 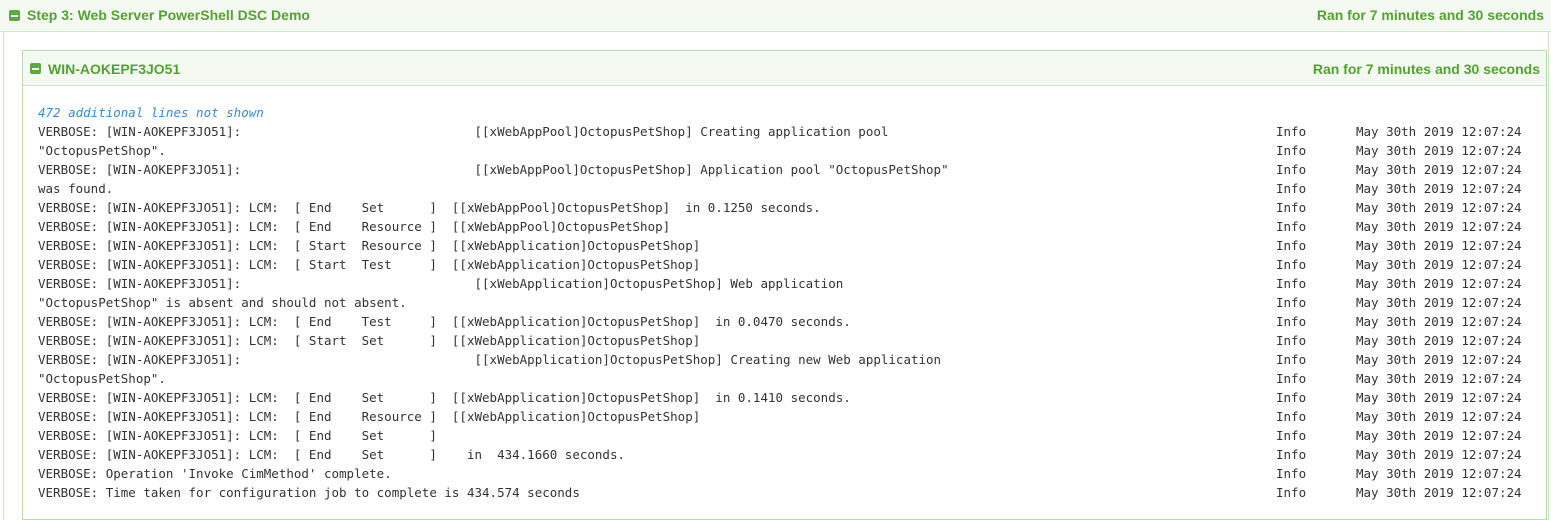 I want to click on machine-duration: Ran for 7 minutes and 30 seconds, so click(x=1426, y=69).